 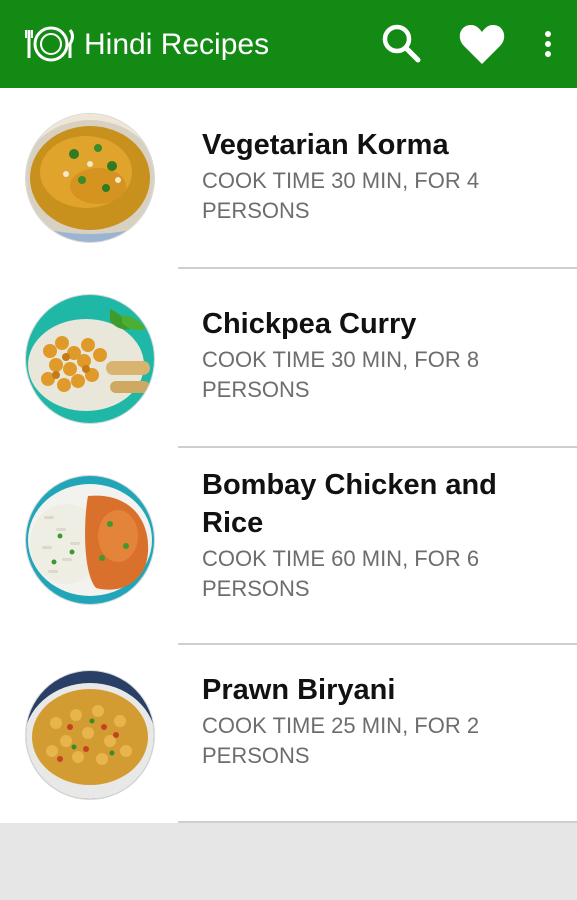 I want to click on more-vert-icon, so click(x=548, y=44).